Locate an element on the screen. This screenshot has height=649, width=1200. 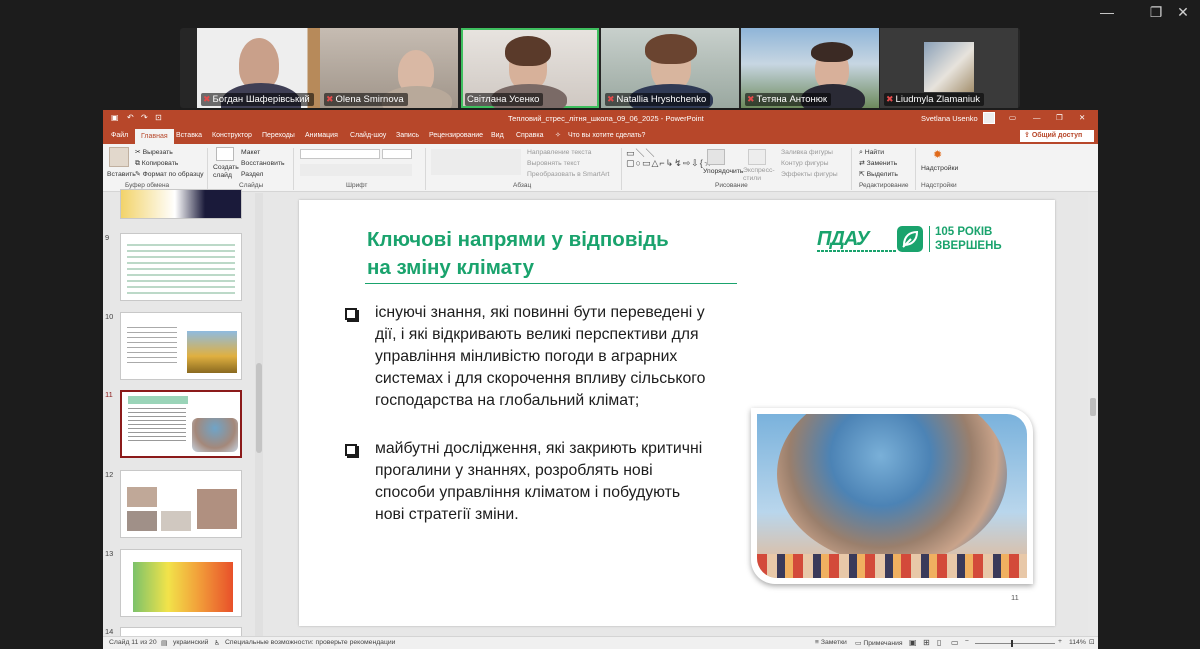
participant-tile: ✖ Olena Smirnova is located at coordinates (389, 68).